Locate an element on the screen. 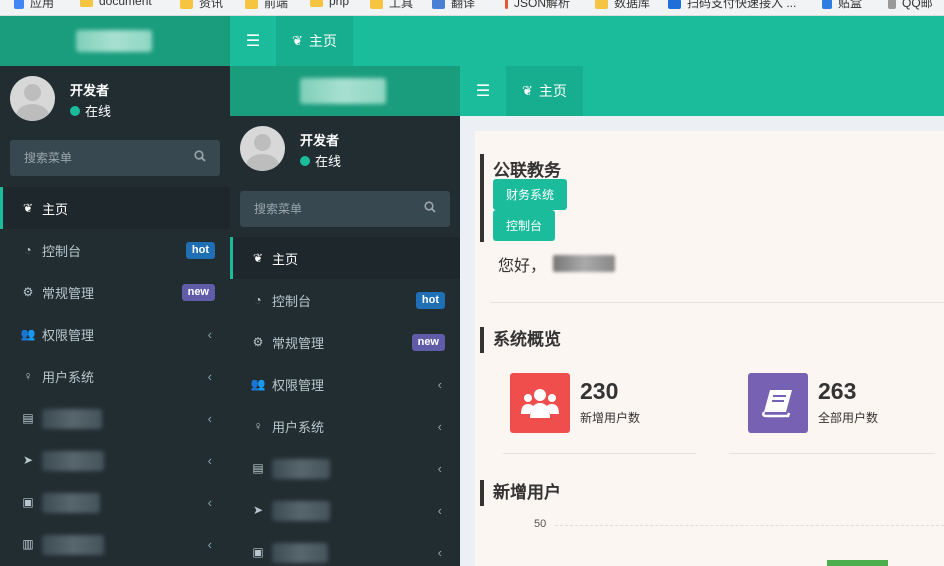 The height and width of the screenshot is (566, 944). book-icon is located at coordinates (777, 404).